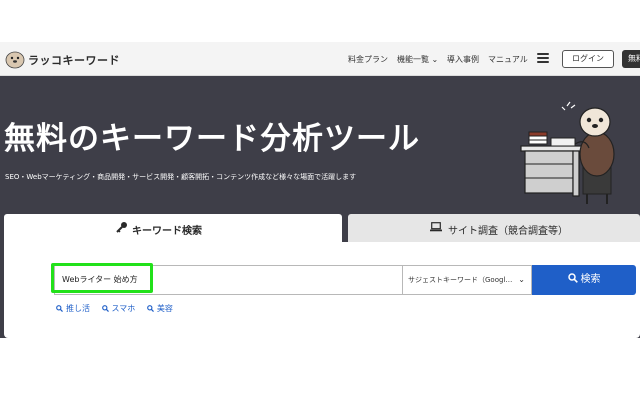  Describe the element at coordinates (508, 59) in the screenshot. I see `nav-item-manual: マニュアル` at that location.